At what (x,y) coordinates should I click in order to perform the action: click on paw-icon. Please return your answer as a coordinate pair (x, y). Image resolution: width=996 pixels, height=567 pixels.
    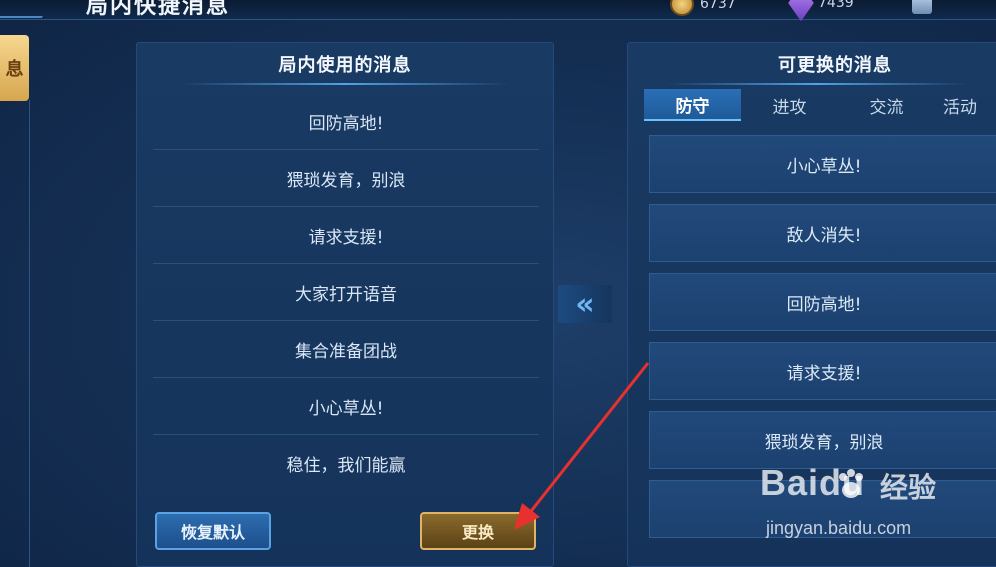
    Looking at the image, I should click on (851, 483).